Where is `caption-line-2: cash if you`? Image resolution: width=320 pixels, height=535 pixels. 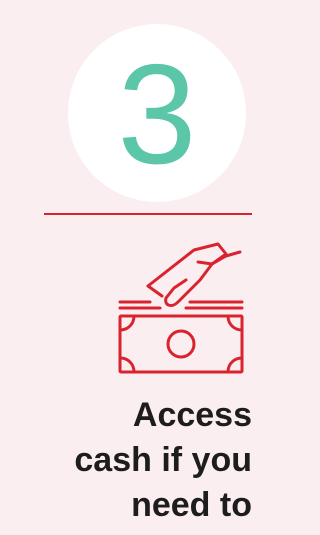 caption-line-2: cash if you is located at coordinates (163, 460).